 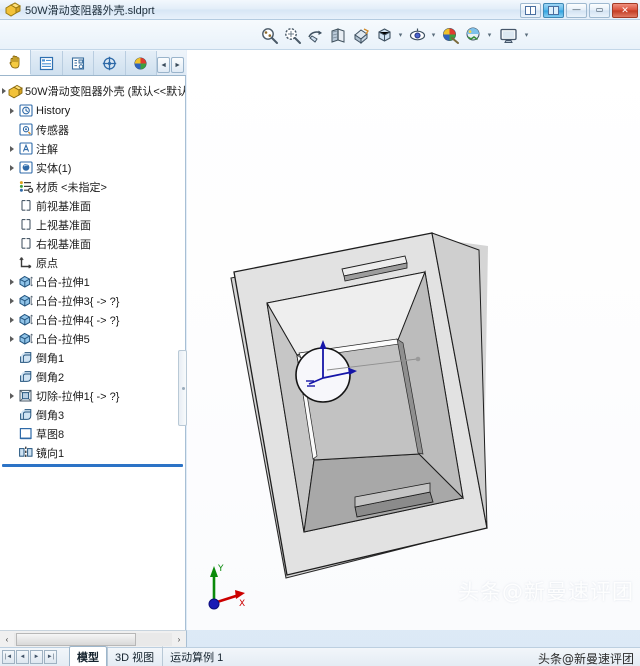 I want to click on panel-splitter-handle, so click(x=182, y=388).